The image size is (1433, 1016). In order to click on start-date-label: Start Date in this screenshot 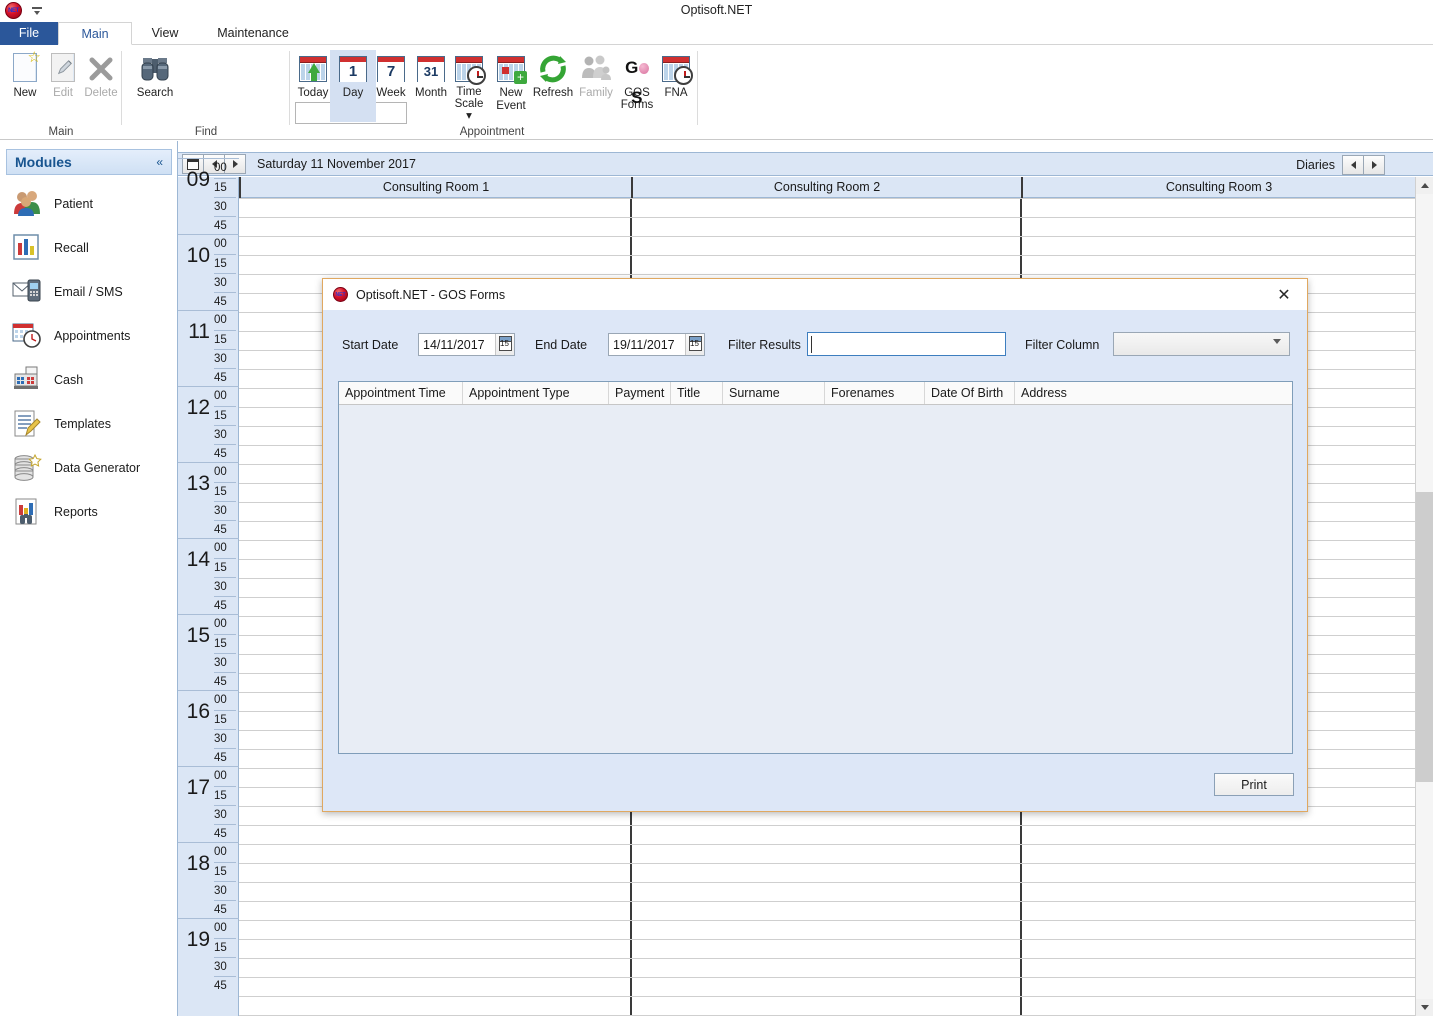, I will do `click(370, 345)`.